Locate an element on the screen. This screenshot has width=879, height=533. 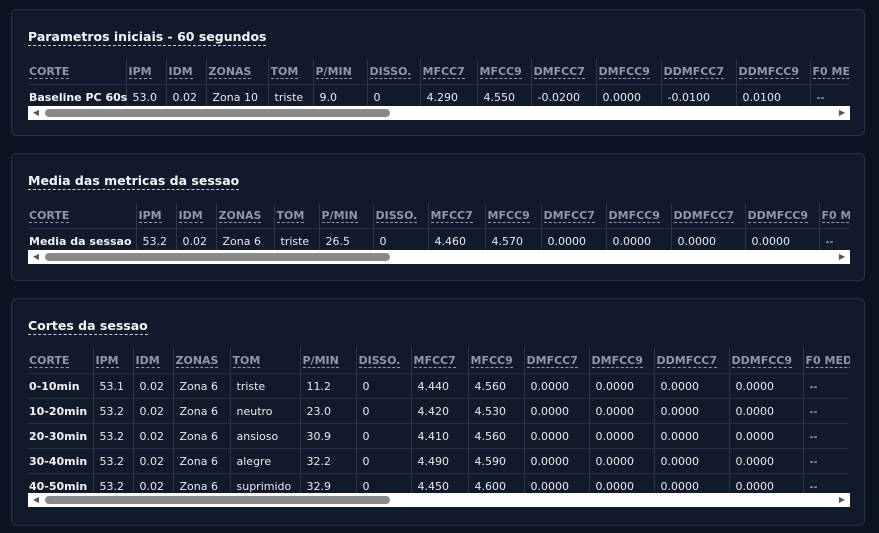
table-cell: 32.9 is located at coordinates (327, 483).